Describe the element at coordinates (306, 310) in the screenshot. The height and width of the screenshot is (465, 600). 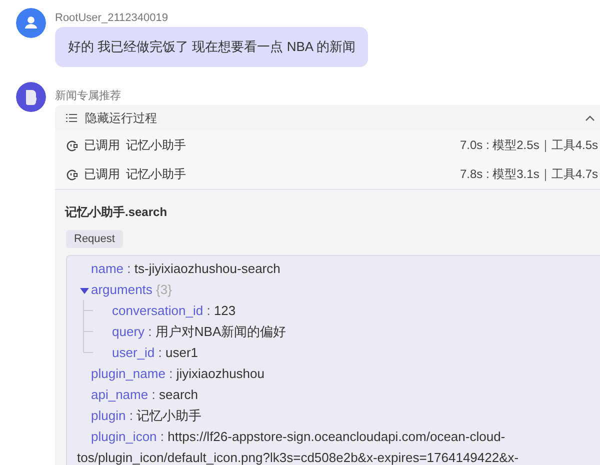
I see `json-field: conversation_id : 123` at that location.